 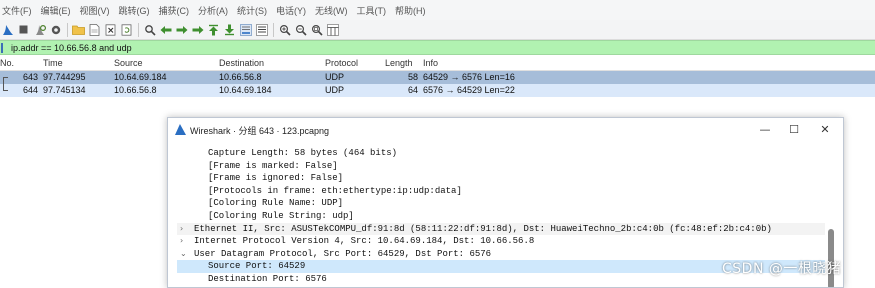 What do you see at coordinates (334, 10) in the screenshot?
I see `menu-wireless: 无线(W)` at bounding box center [334, 10].